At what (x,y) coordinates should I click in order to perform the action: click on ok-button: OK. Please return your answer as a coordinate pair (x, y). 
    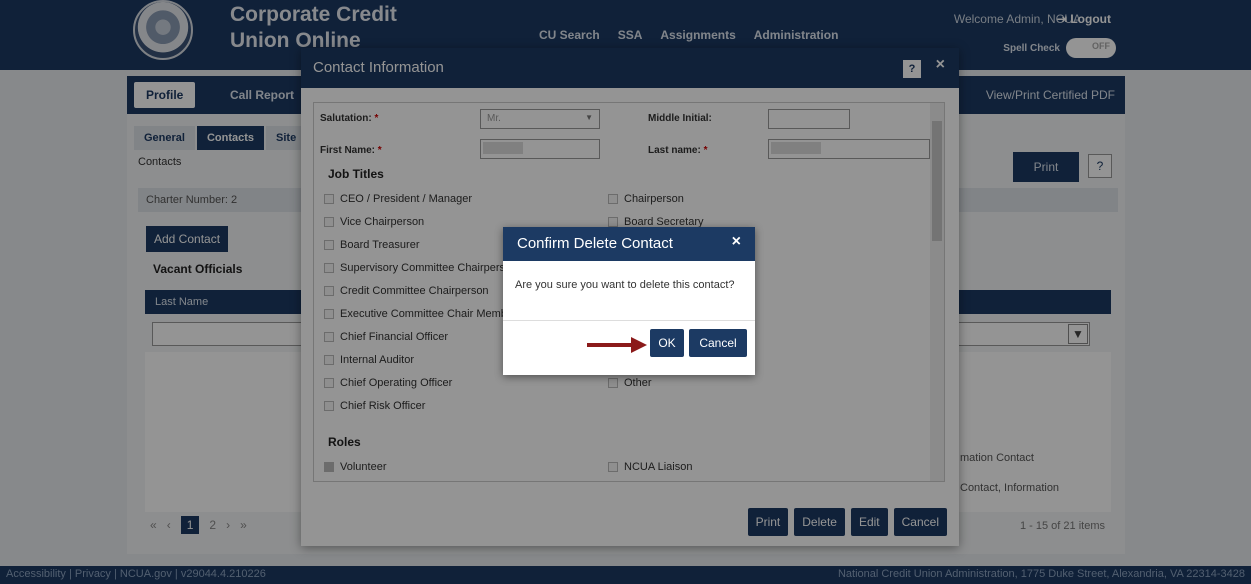
    Looking at the image, I should click on (667, 343).